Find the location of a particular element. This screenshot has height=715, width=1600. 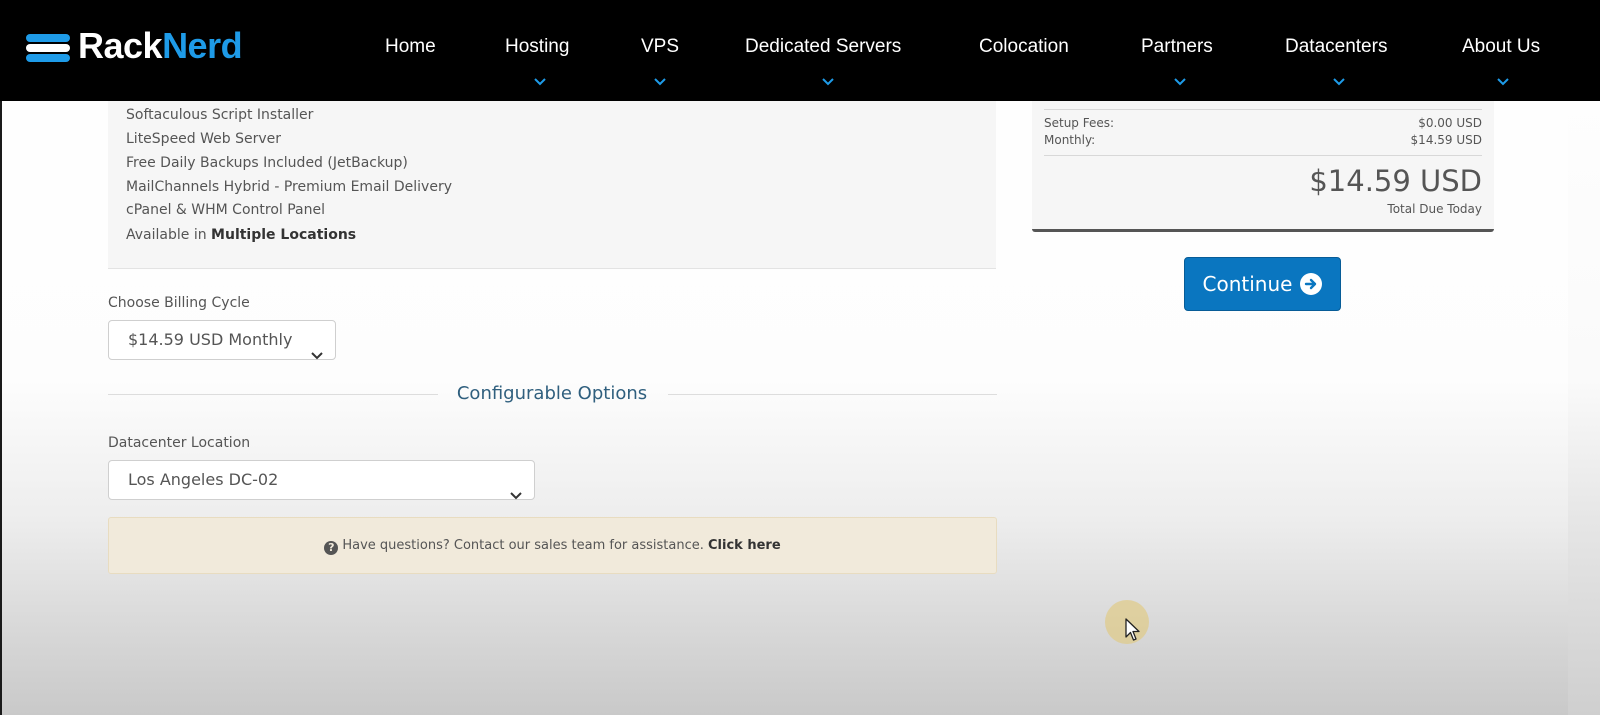

arrow-circle-right-icon is located at coordinates (1311, 284).